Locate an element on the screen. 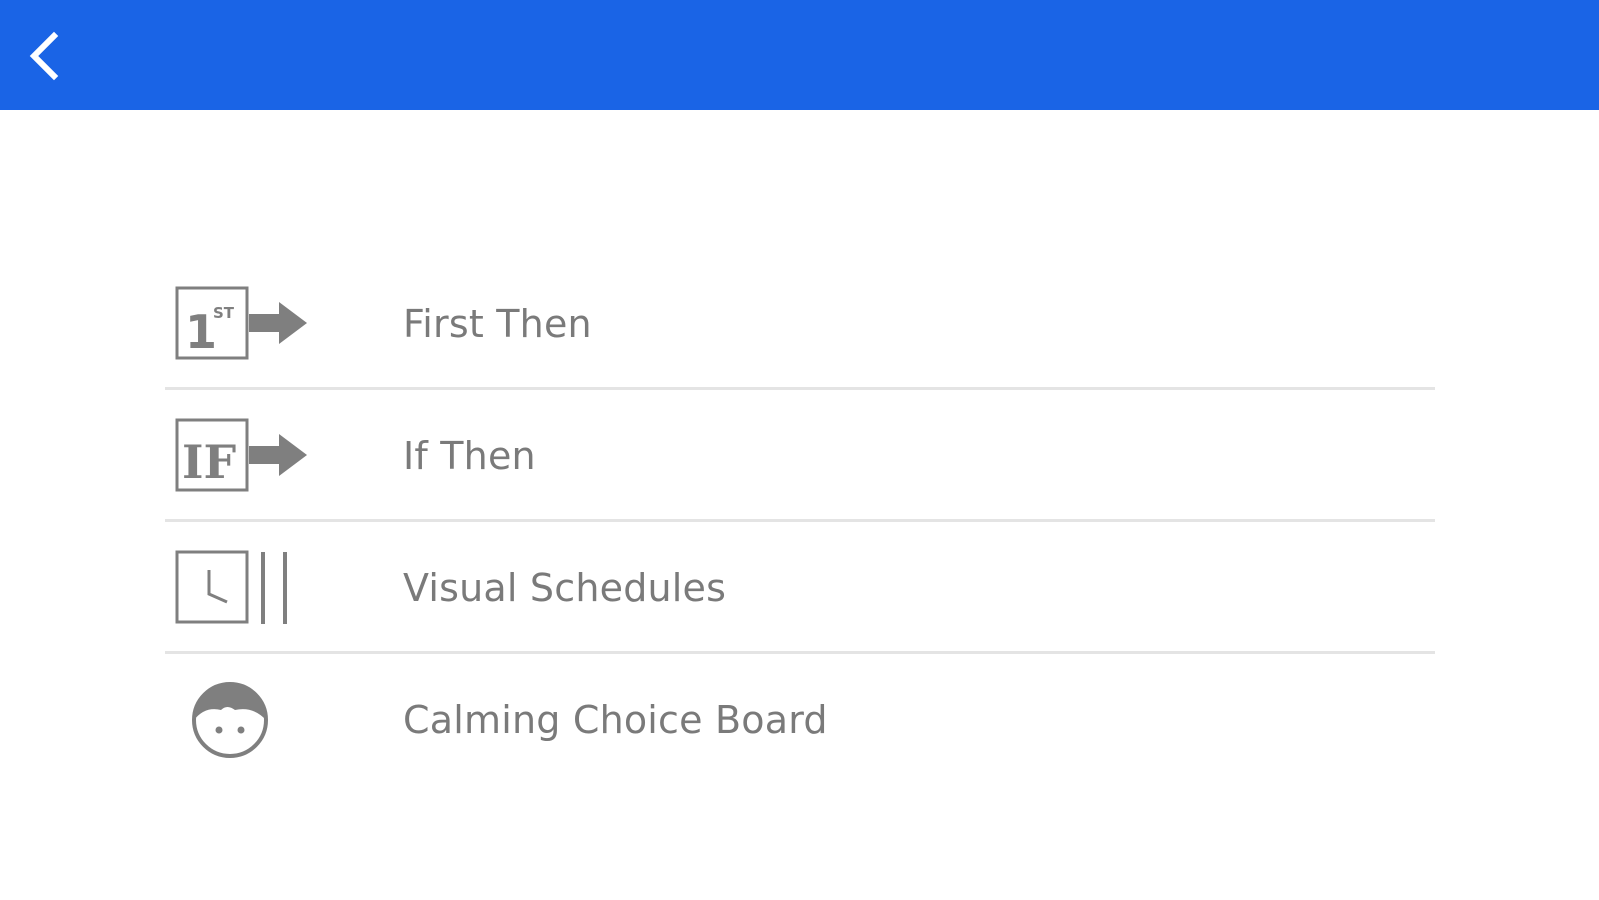 Image resolution: width=1599 pixels, height=900 pixels. face-icon is located at coordinates (245, 720).